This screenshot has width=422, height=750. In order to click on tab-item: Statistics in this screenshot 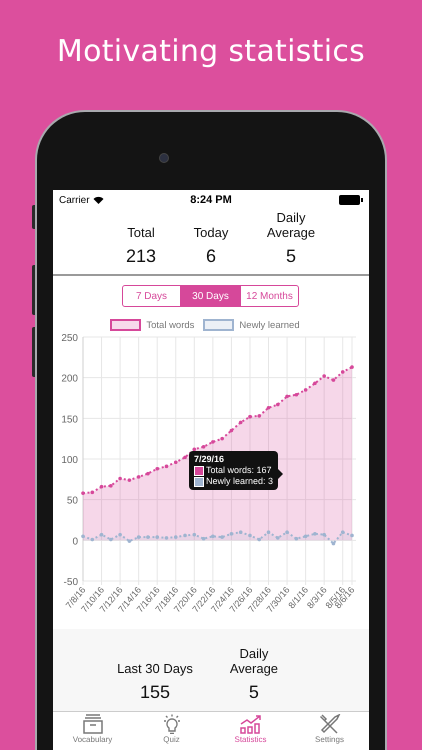, I will do `click(250, 731)`.